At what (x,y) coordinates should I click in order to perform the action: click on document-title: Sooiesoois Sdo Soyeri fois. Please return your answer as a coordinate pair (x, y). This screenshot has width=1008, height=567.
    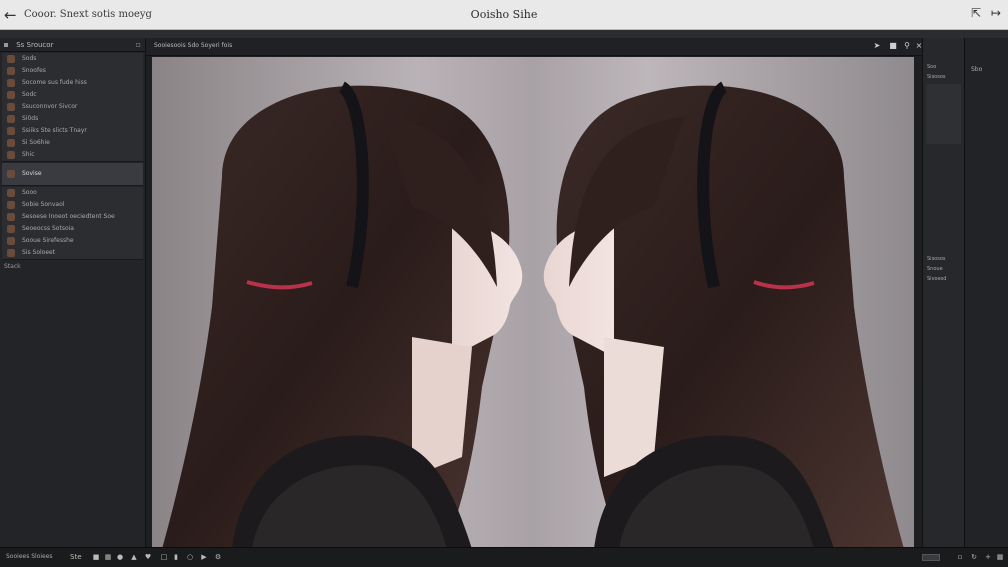
    Looking at the image, I should click on (193, 45).